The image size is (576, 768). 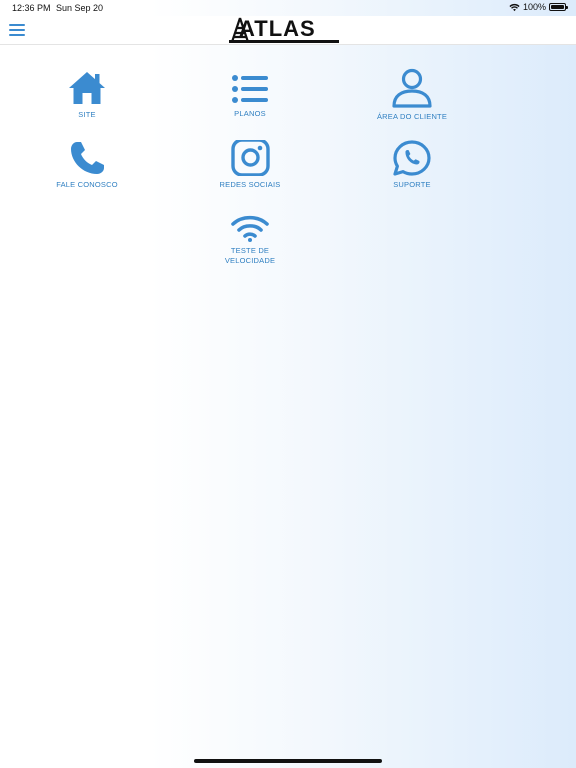 What do you see at coordinates (87, 114) in the screenshot?
I see `tile-label: SITE` at bounding box center [87, 114].